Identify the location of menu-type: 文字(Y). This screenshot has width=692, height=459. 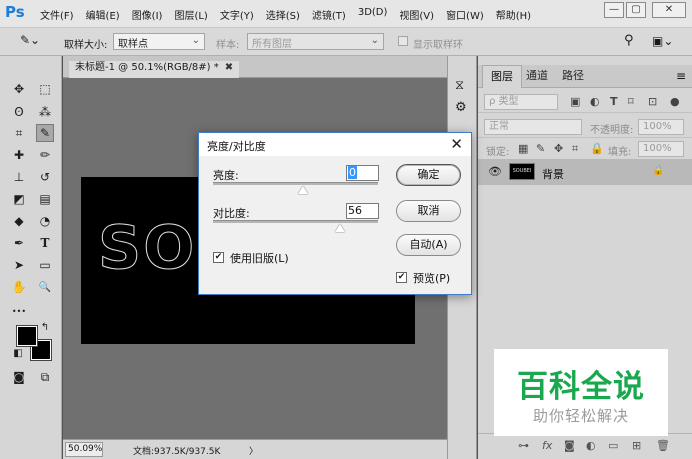
(237, 14).